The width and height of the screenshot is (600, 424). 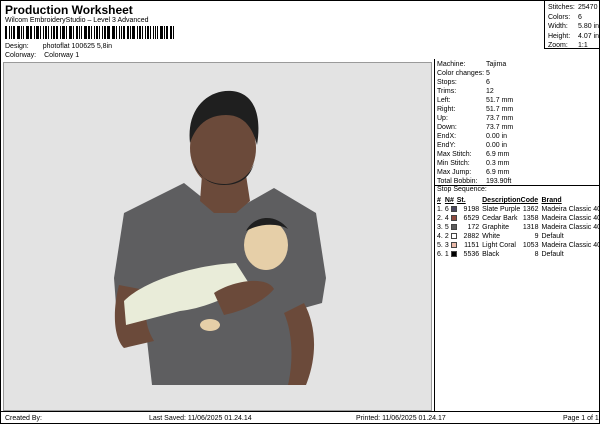 I want to click on col-code: Code, so click(x=529, y=200).